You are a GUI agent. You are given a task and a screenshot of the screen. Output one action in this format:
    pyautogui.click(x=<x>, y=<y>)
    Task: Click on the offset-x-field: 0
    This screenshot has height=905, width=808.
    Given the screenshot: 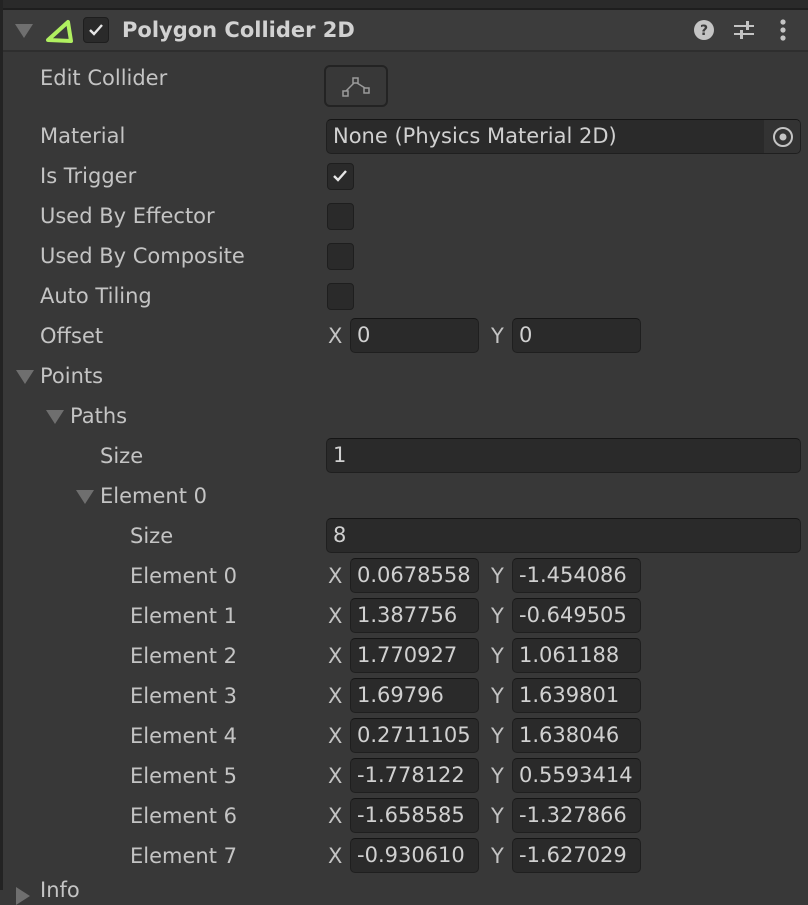 What is the action you would take?
    pyautogui.click(x=414, y=335)
    